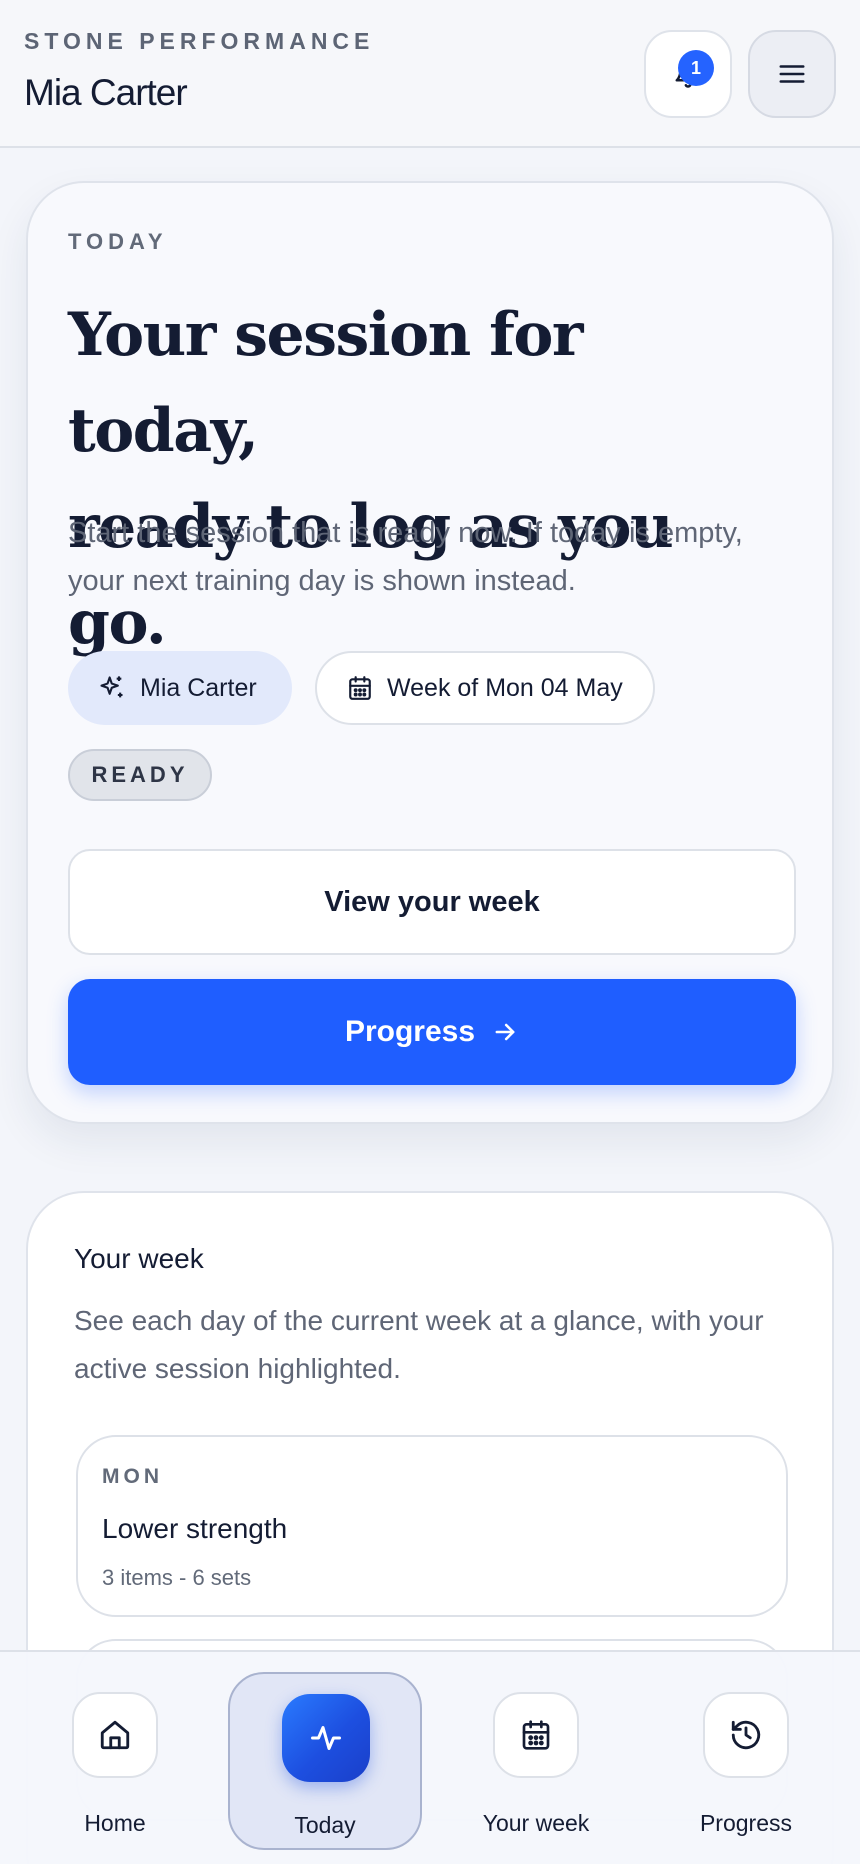 The height and width of the screenshot is (1864, 860). What do you see at coordinates (505, 1032) in the screenshot?
I see `arrow-right-icon` at bounding box center [505, 1032].